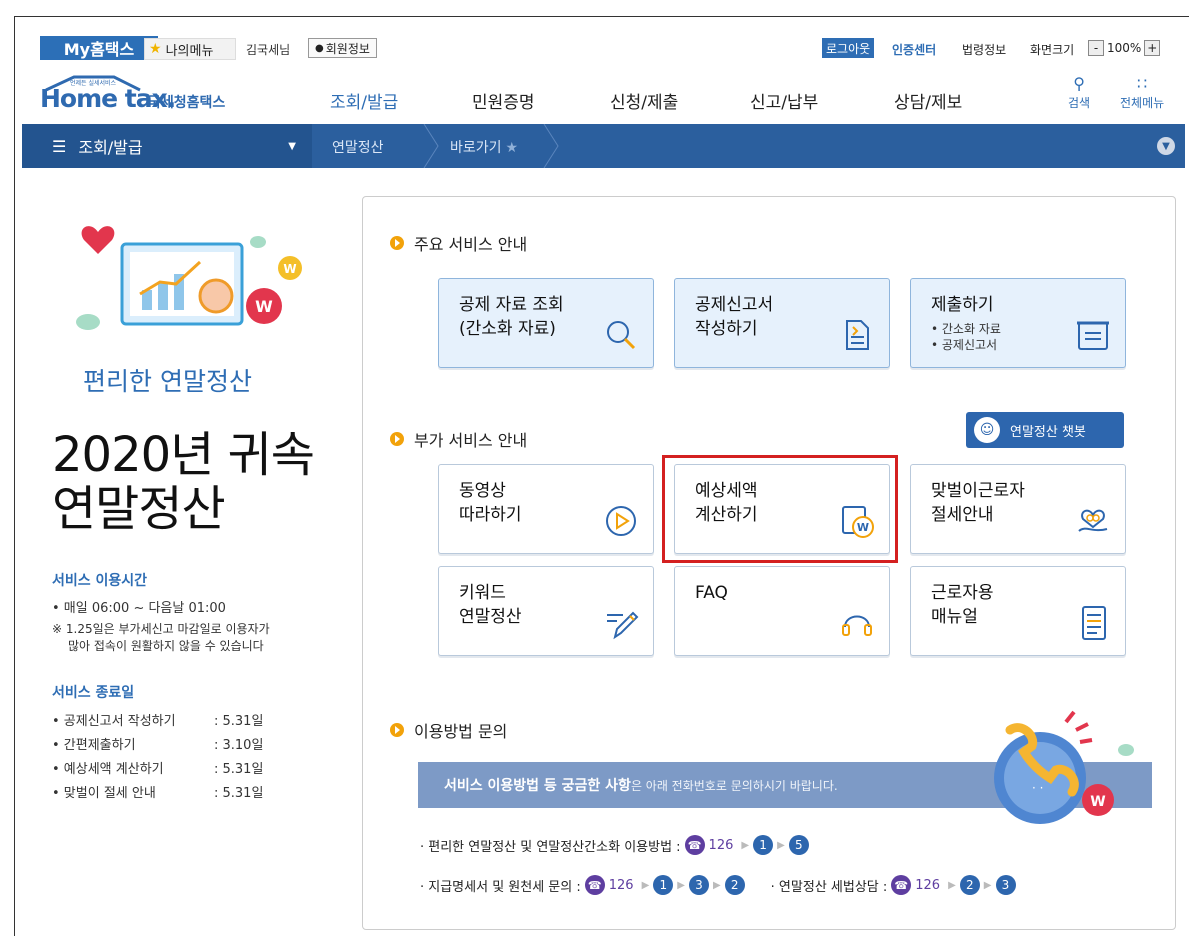  What do you see at coordinates (782, 611) in the screenshot?
I see `faq-button: FAQ` at bounding box center [782, 611].